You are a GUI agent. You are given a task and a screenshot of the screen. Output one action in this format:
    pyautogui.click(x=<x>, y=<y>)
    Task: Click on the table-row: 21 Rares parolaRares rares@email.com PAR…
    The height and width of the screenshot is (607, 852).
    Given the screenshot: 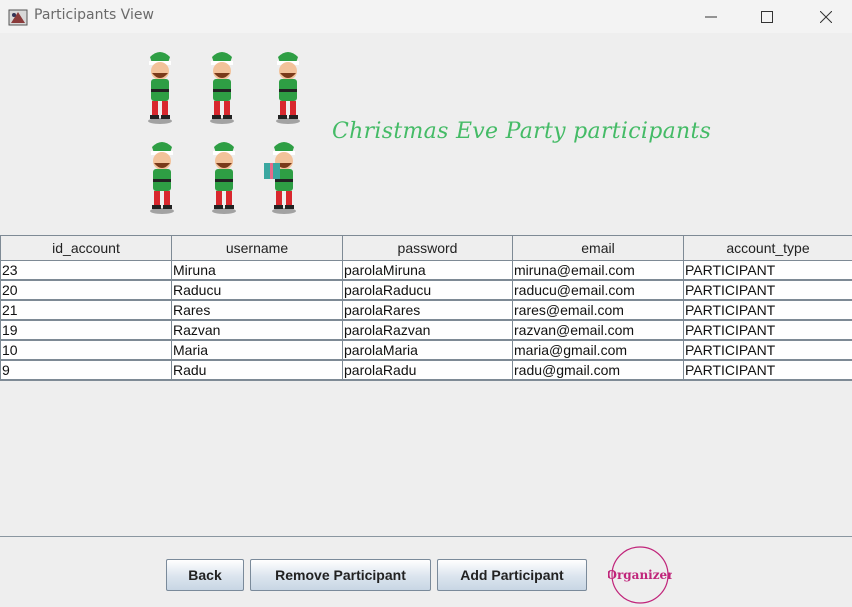 What is the action you would take?
    pyautogui.click(x=426, y=310)
    